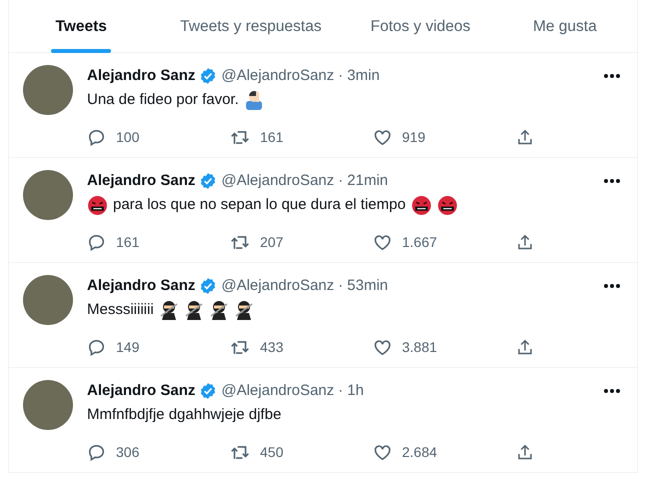  Describe the element at coordinates (355, 391) in the screenshot. I see `tweet-time: 1h` at that location.